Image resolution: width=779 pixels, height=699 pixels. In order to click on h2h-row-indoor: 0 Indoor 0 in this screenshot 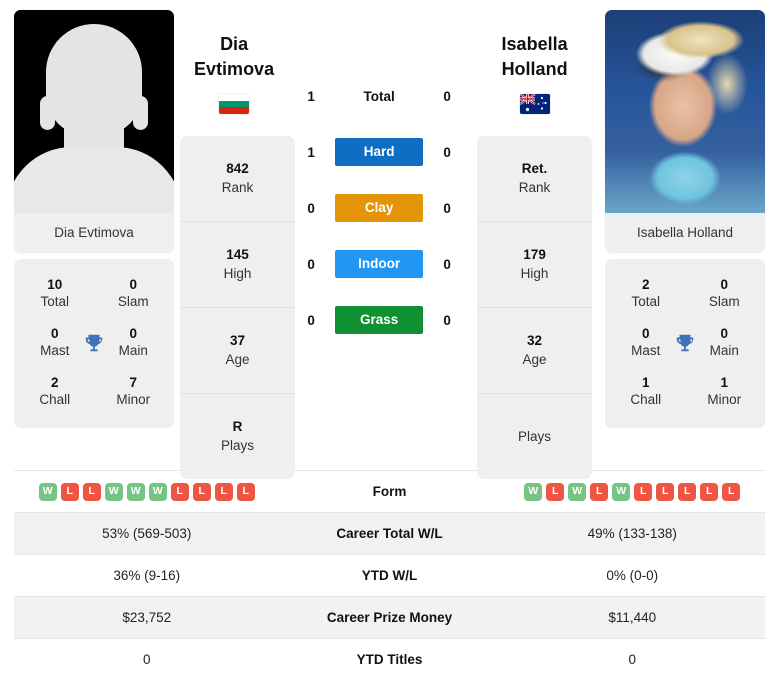, I will do `click(379, 264)`.